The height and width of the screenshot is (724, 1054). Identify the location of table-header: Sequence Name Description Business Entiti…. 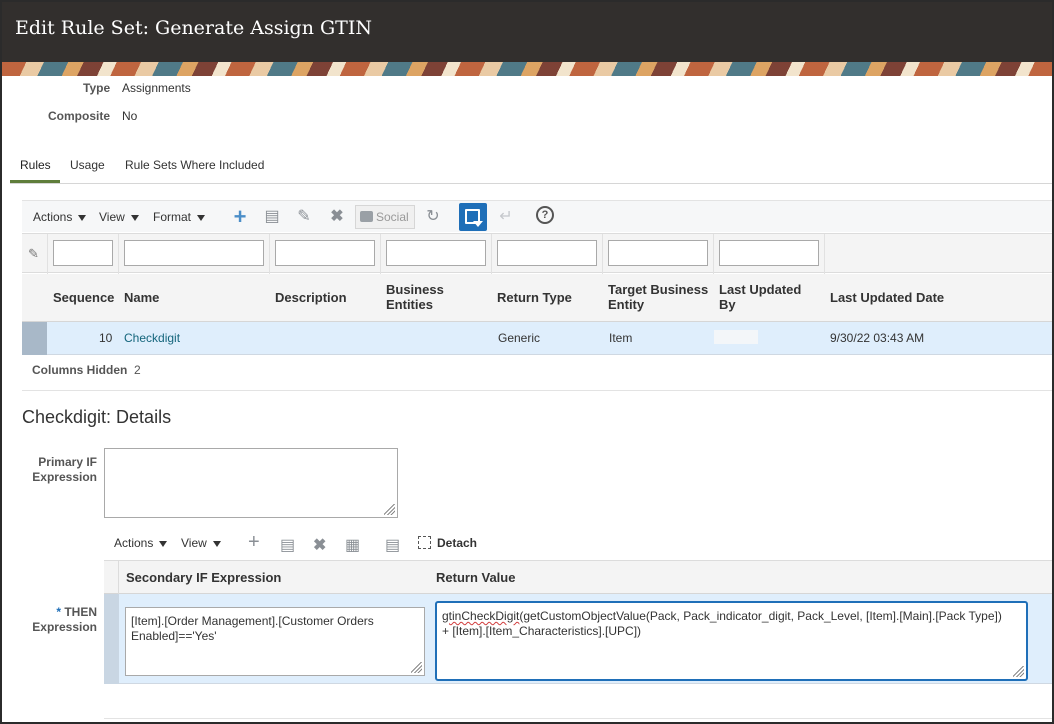
(537, 298).